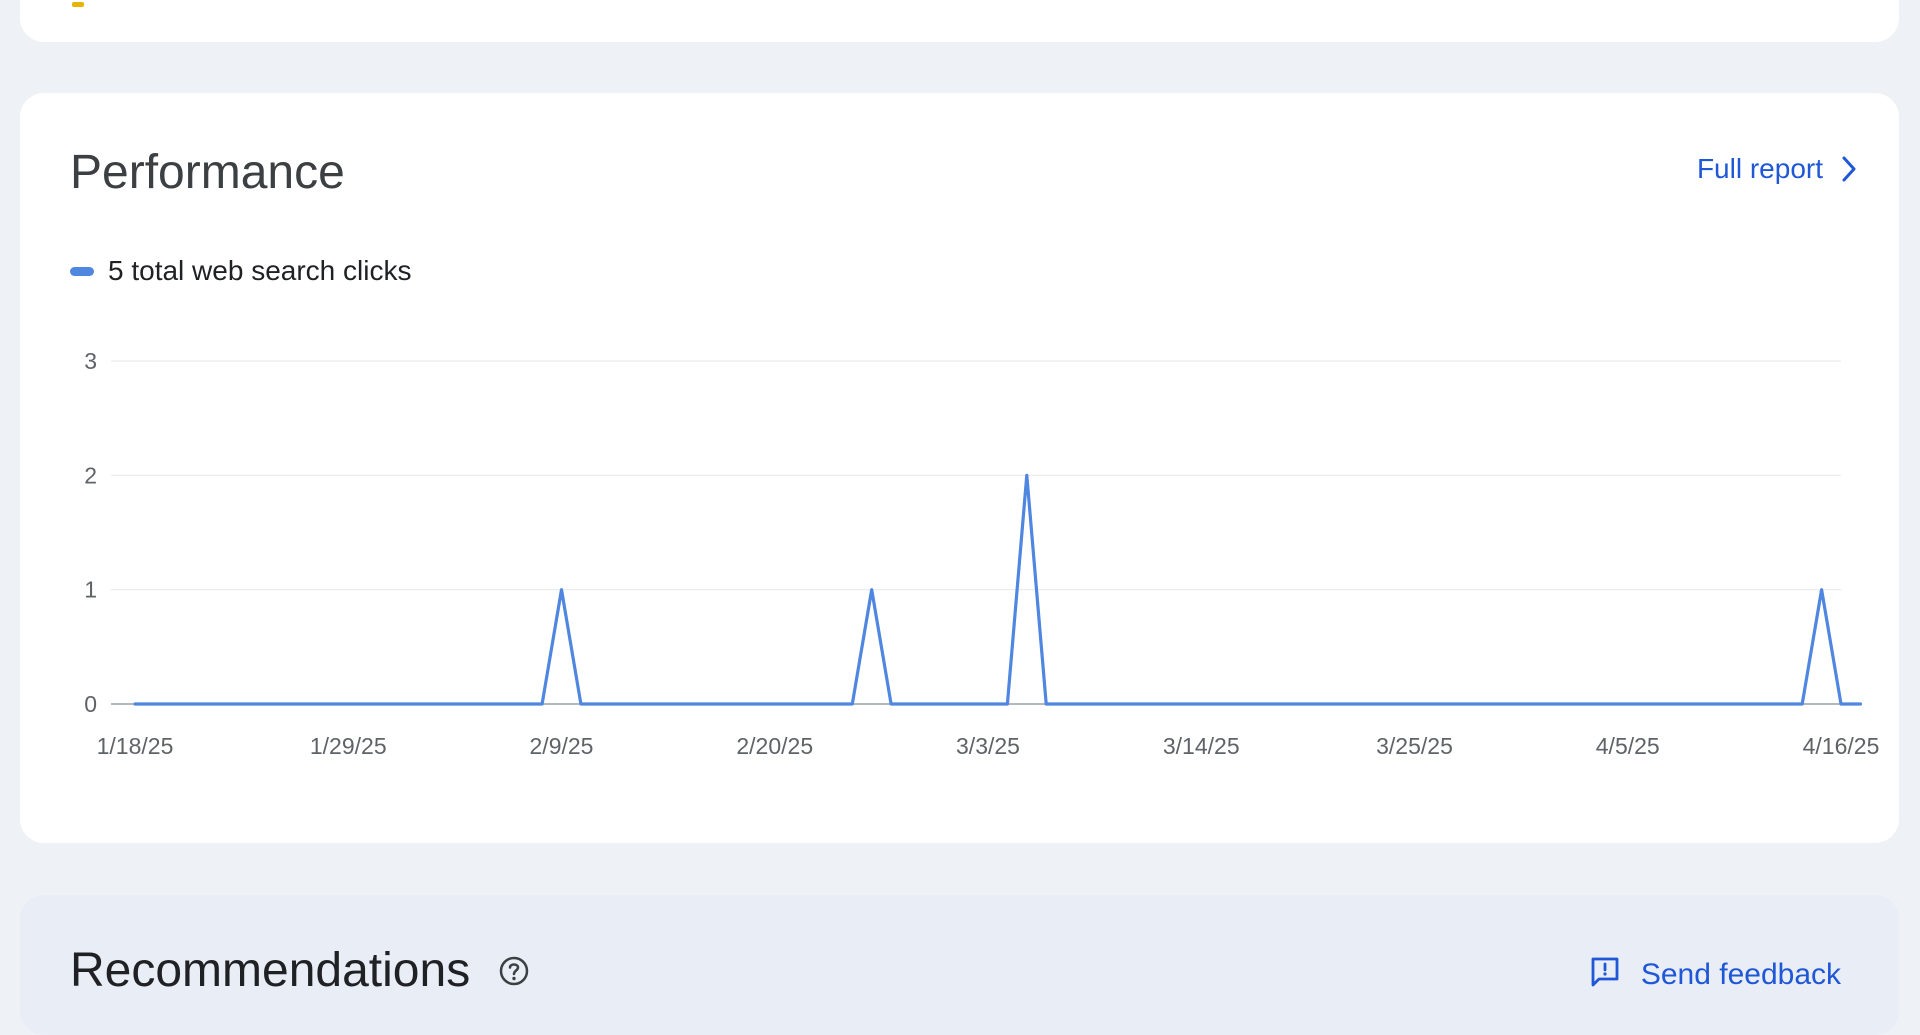  I want to click on x-tick-label: 3/3/25, so click(988, 746).